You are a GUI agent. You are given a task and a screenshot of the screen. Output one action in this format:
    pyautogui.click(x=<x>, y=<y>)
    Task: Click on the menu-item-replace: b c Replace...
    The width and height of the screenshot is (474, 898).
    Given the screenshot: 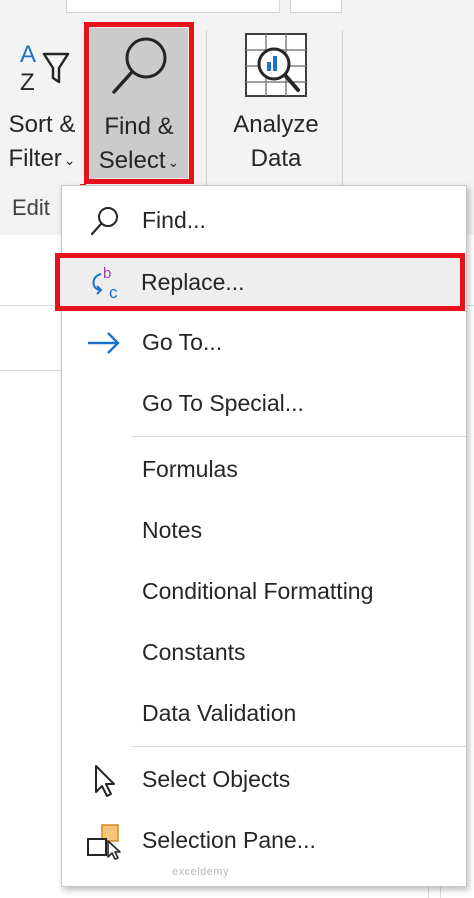 What is the action you would take?
    pyautogui.click(x=260, y=282)
    